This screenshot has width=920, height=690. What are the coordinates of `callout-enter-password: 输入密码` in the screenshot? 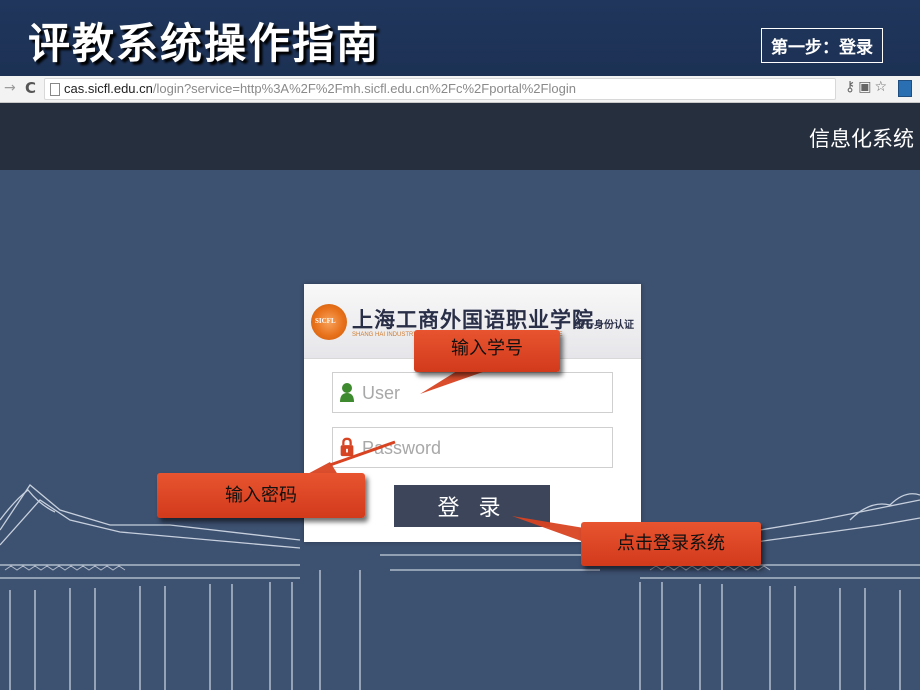 It's located at (261, 495).